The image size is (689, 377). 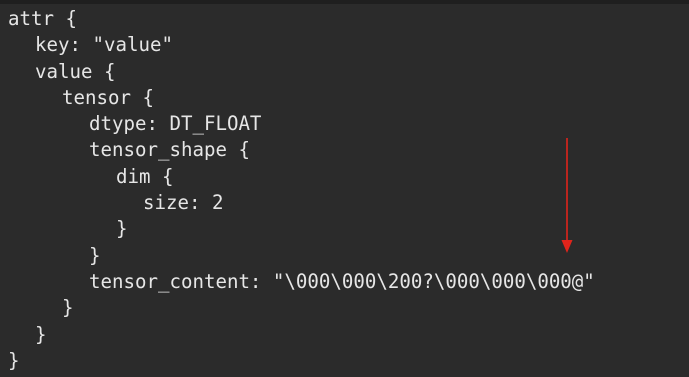 I want to click on code-line: dtype: DT_FLOAT, so click(x=175, y=124).